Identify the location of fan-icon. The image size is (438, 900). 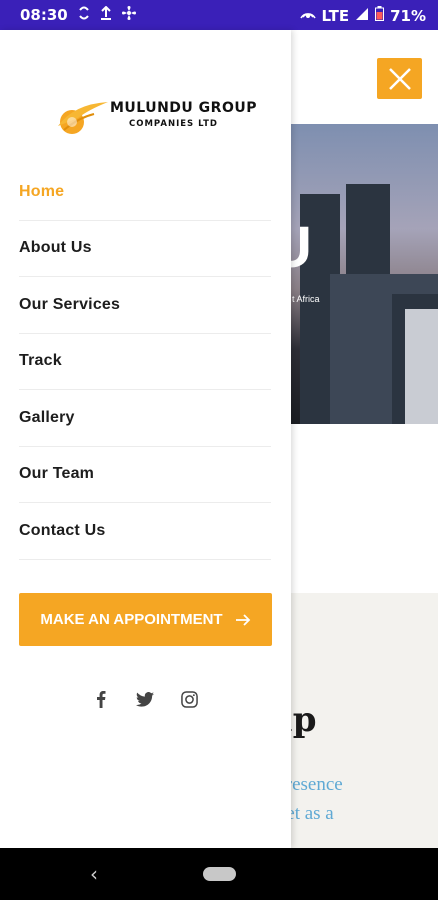
(128, 15).